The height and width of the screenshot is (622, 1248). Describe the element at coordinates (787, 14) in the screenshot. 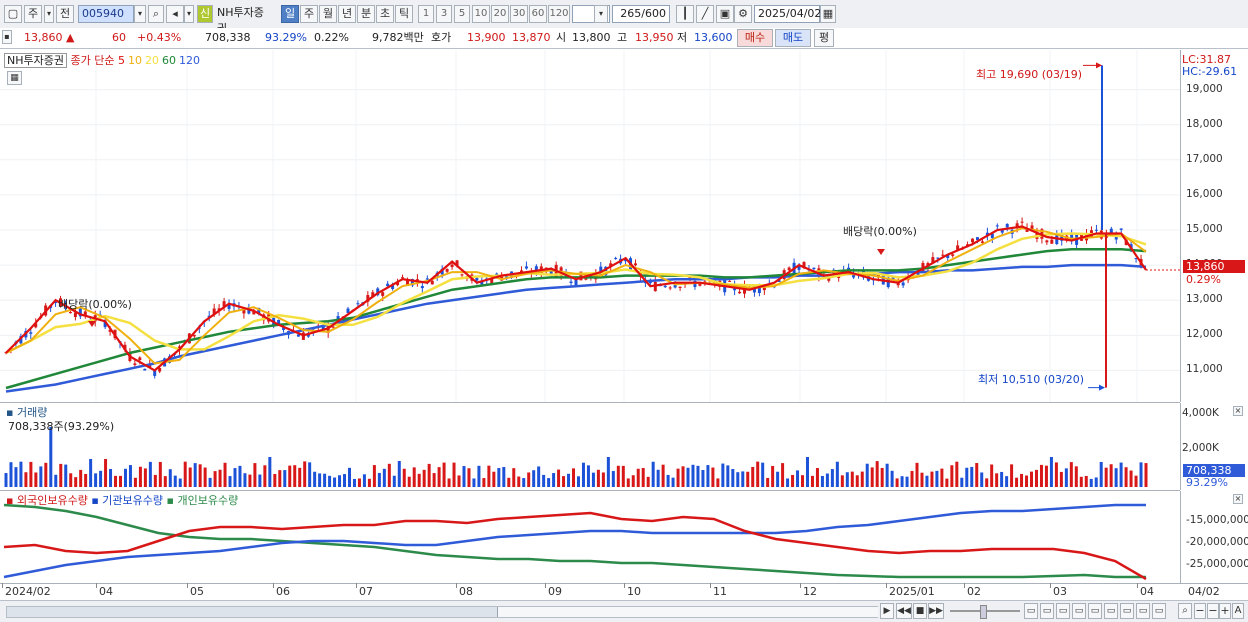

I see `date-input: 2025/04/02` at that location.